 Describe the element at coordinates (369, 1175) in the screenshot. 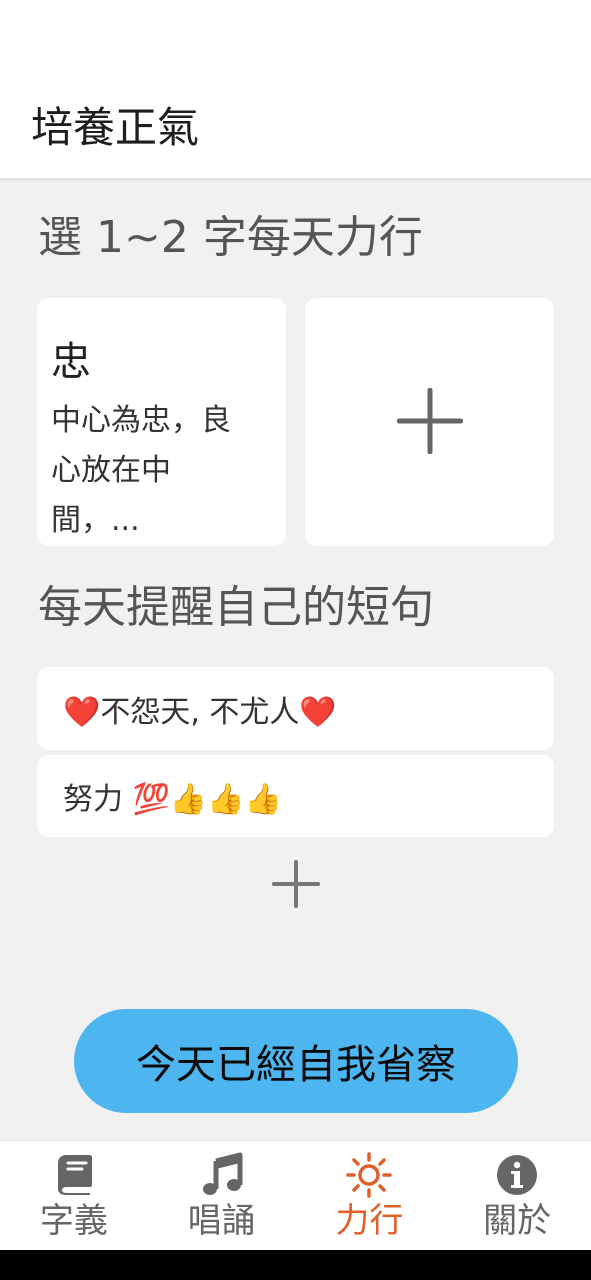

I see `sun-icon` at that location.